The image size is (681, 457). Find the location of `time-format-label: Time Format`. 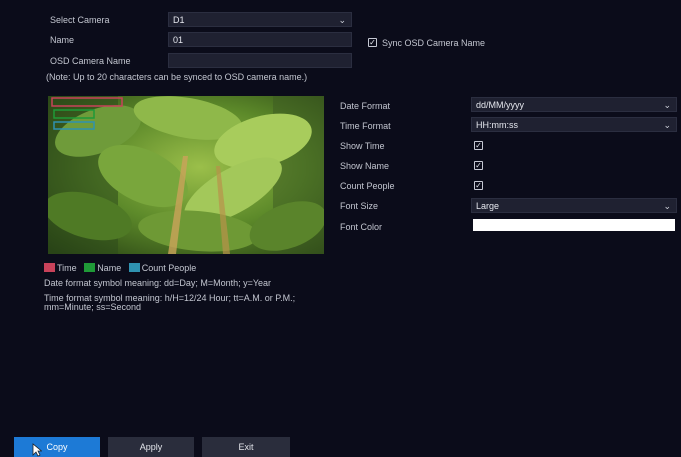

time-format-label: Time Format is located at coordinates (365, 126).